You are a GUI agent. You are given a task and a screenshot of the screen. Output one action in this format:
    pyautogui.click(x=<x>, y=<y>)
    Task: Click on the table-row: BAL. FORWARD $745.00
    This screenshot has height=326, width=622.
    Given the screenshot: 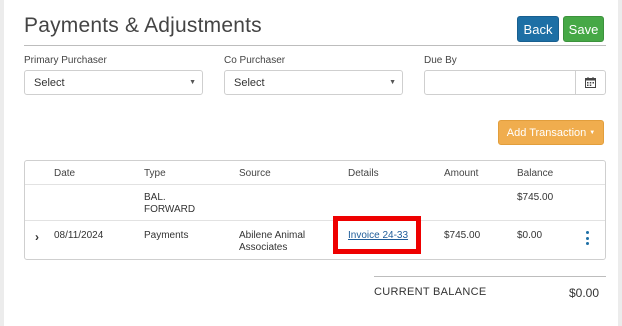 What is the action you would take?
    pyautogui.click(x=315, y=203)
    